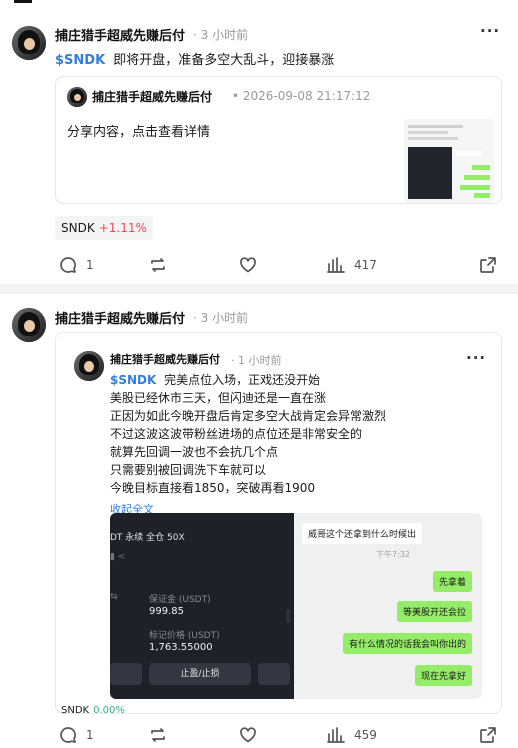 This screenshot has height=748, width=518. I want to click on quoted-author-name: 捕庄猎手超威先赚后付, so click(152, 97).